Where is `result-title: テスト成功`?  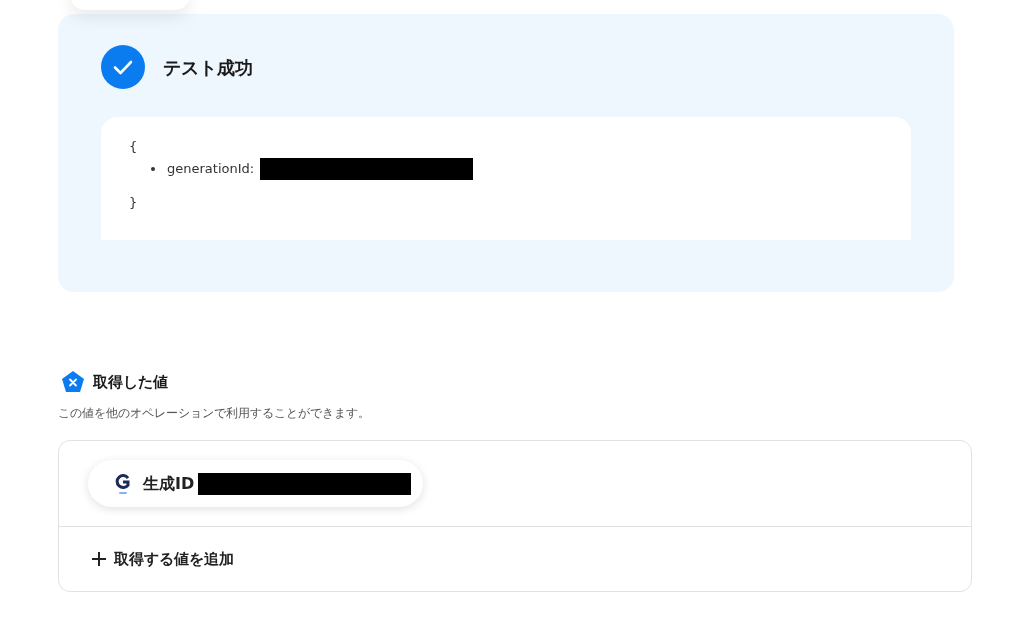 result-title: テスト成功 is located at coordinates (208, 67).